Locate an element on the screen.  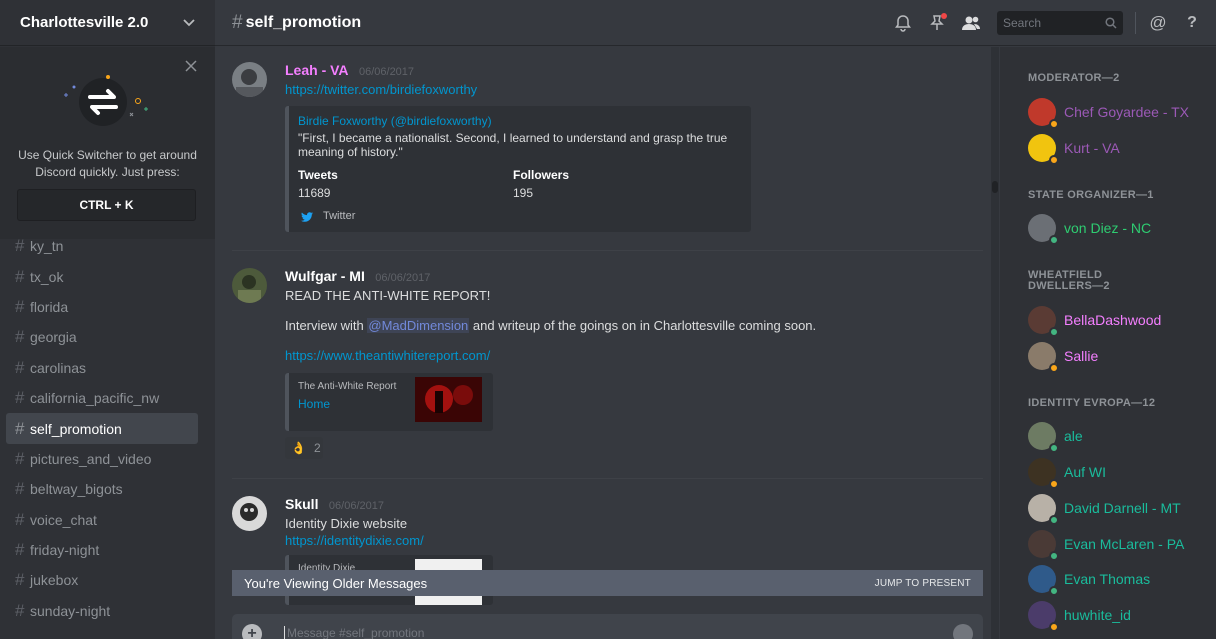
channel-item-georgia: # georgia is located at coordinates (102, 337).